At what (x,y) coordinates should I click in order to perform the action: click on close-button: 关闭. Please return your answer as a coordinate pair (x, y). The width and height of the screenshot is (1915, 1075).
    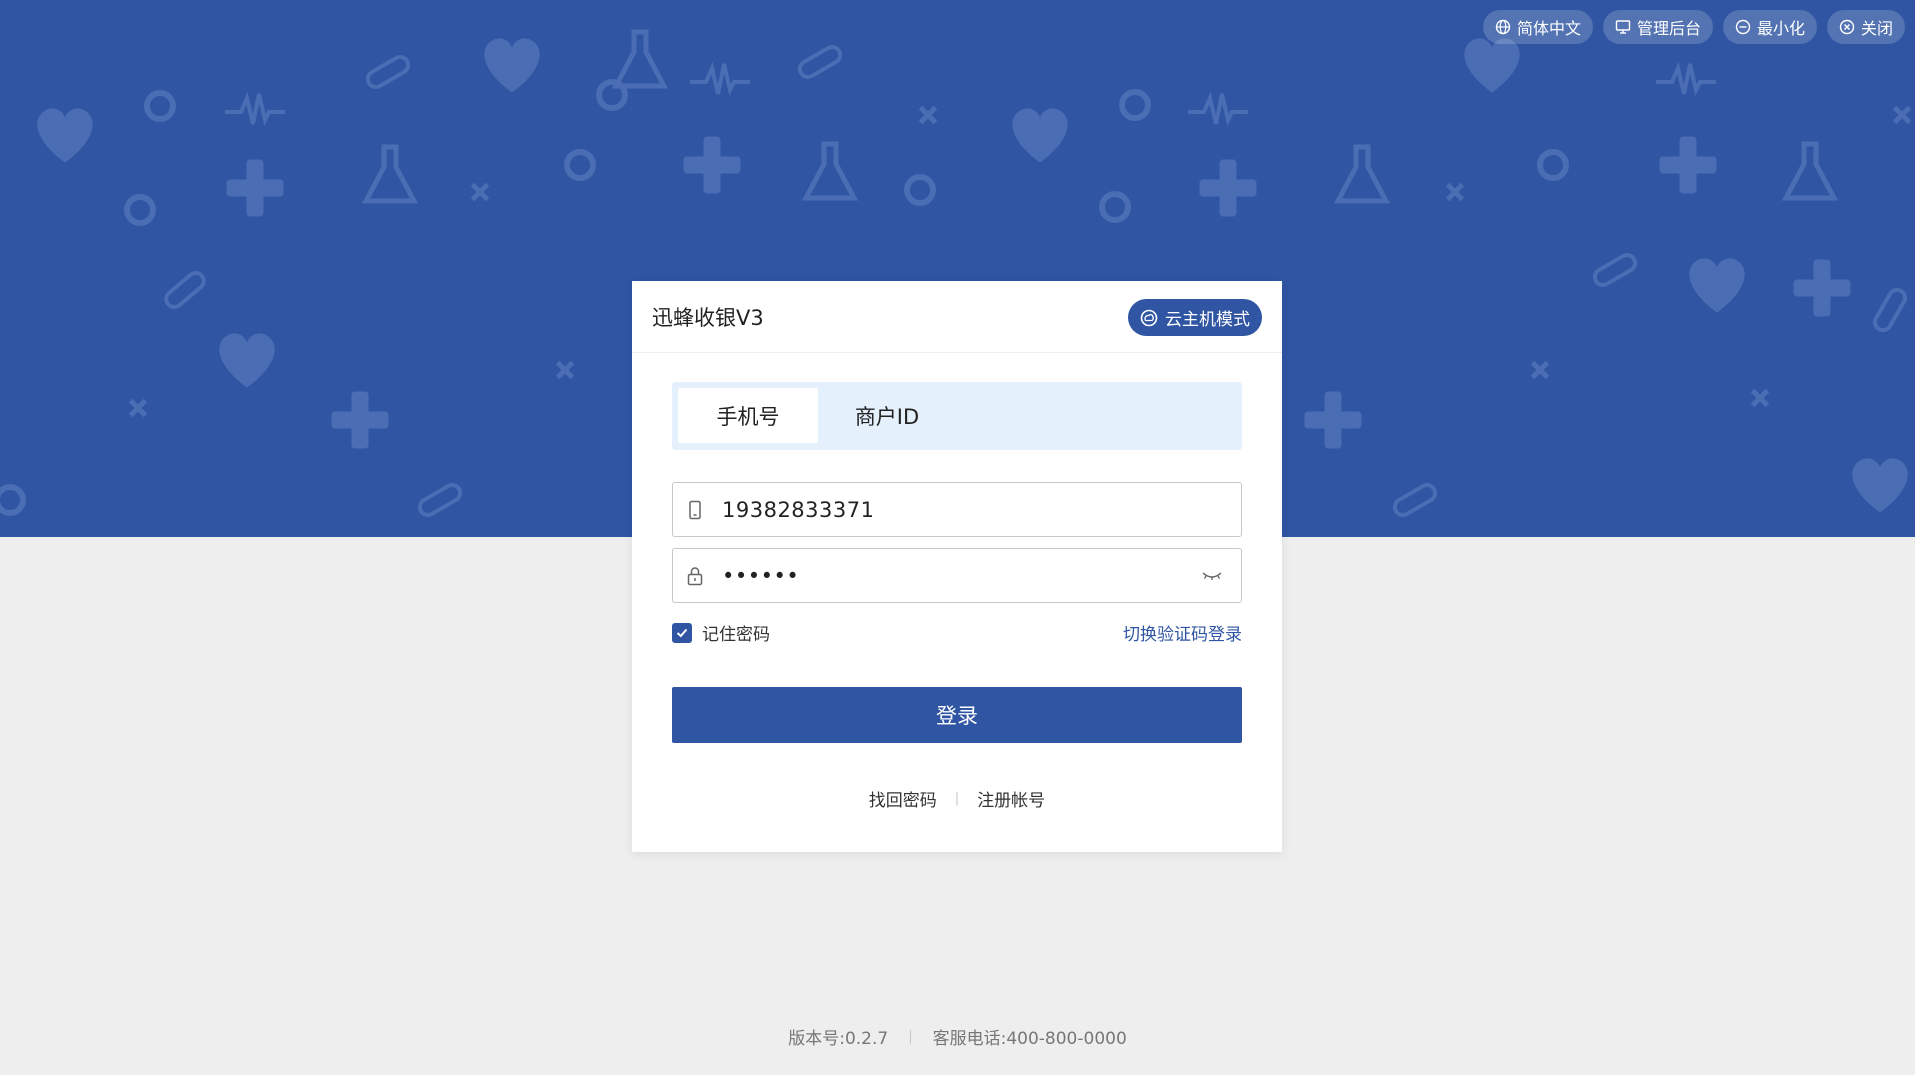
    Looking at the image, I should click on (1865, 27).